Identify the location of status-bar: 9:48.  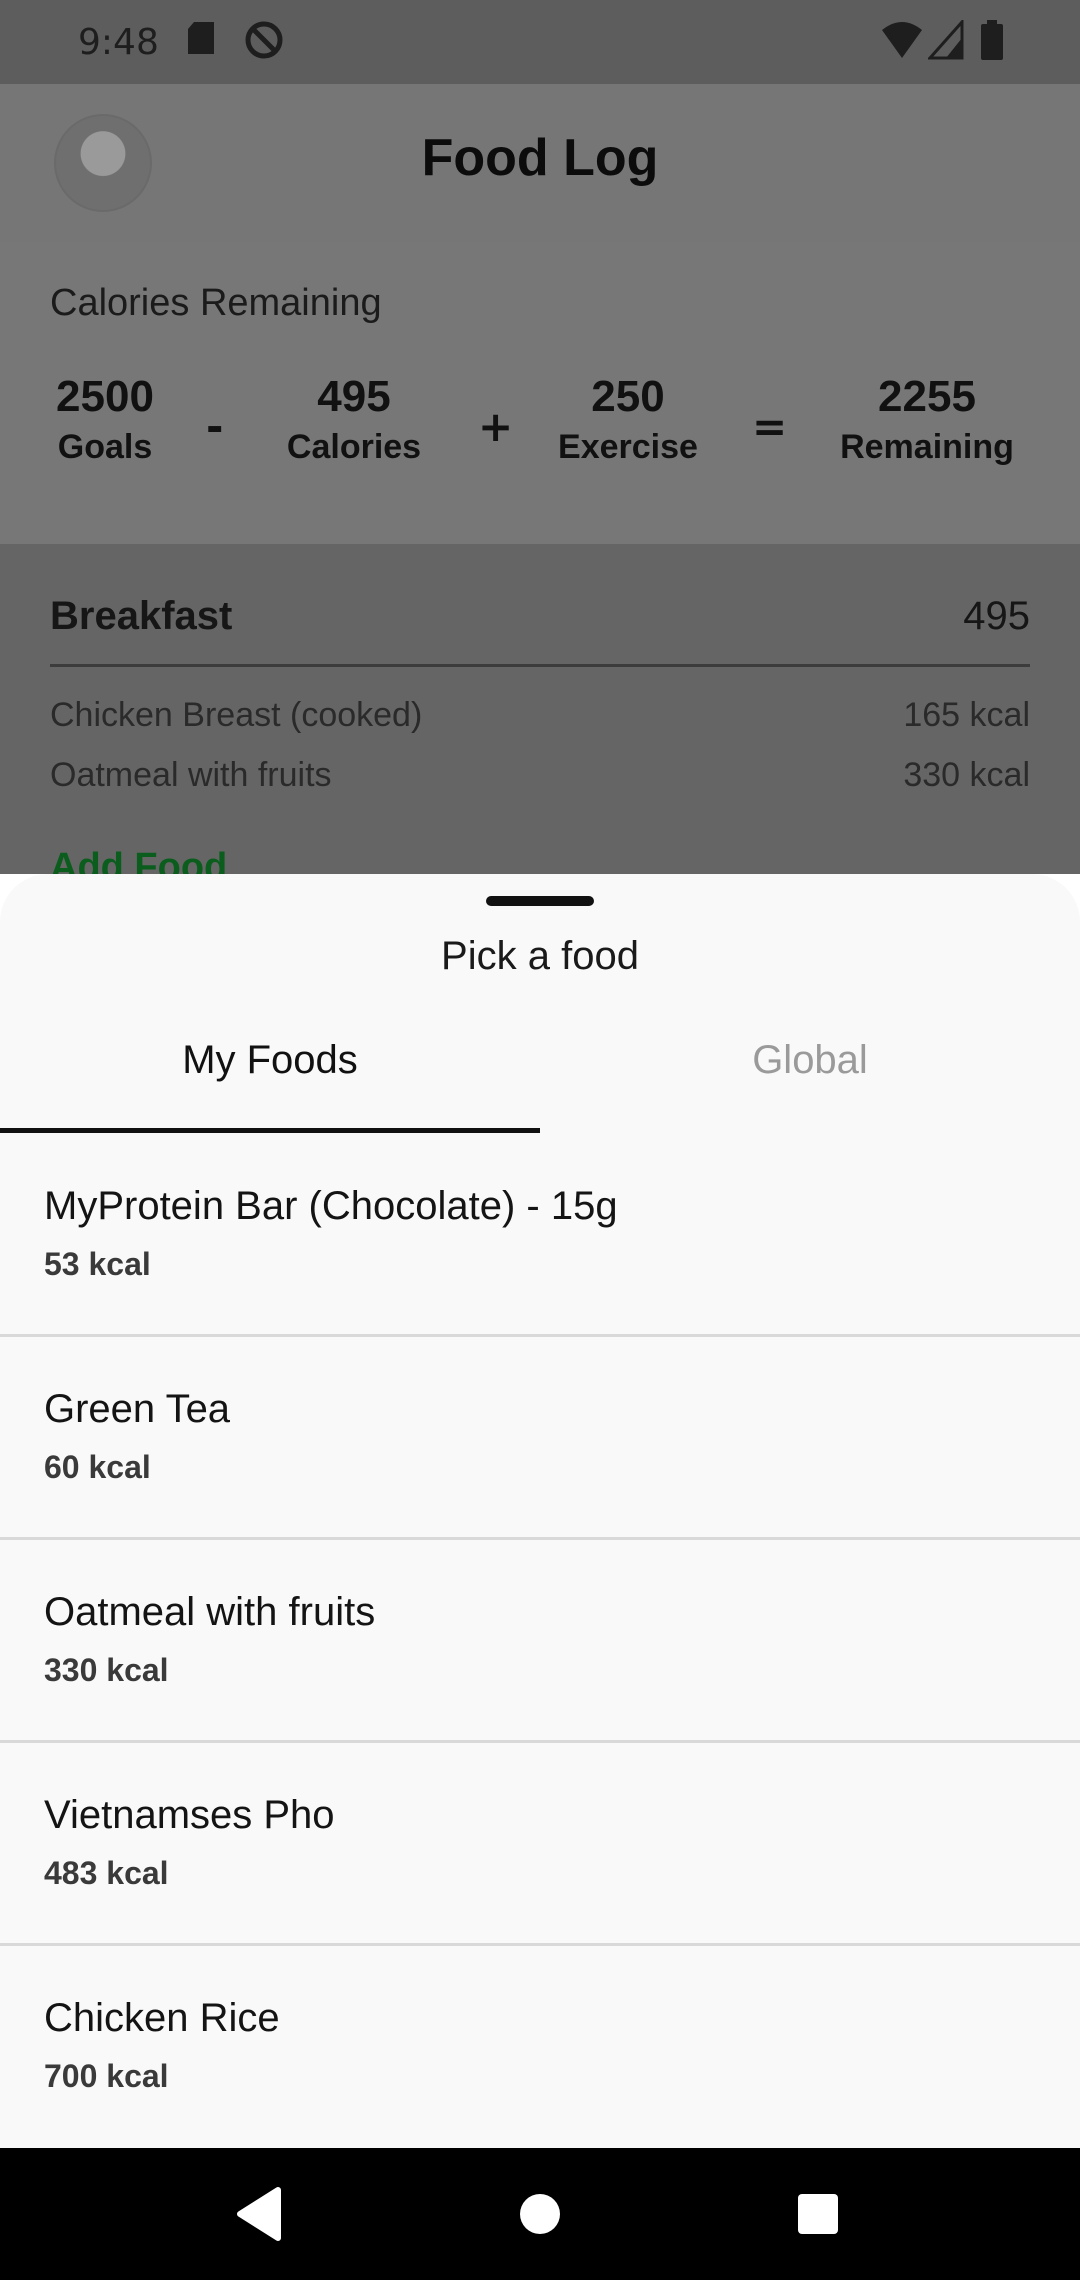
(540, 42).